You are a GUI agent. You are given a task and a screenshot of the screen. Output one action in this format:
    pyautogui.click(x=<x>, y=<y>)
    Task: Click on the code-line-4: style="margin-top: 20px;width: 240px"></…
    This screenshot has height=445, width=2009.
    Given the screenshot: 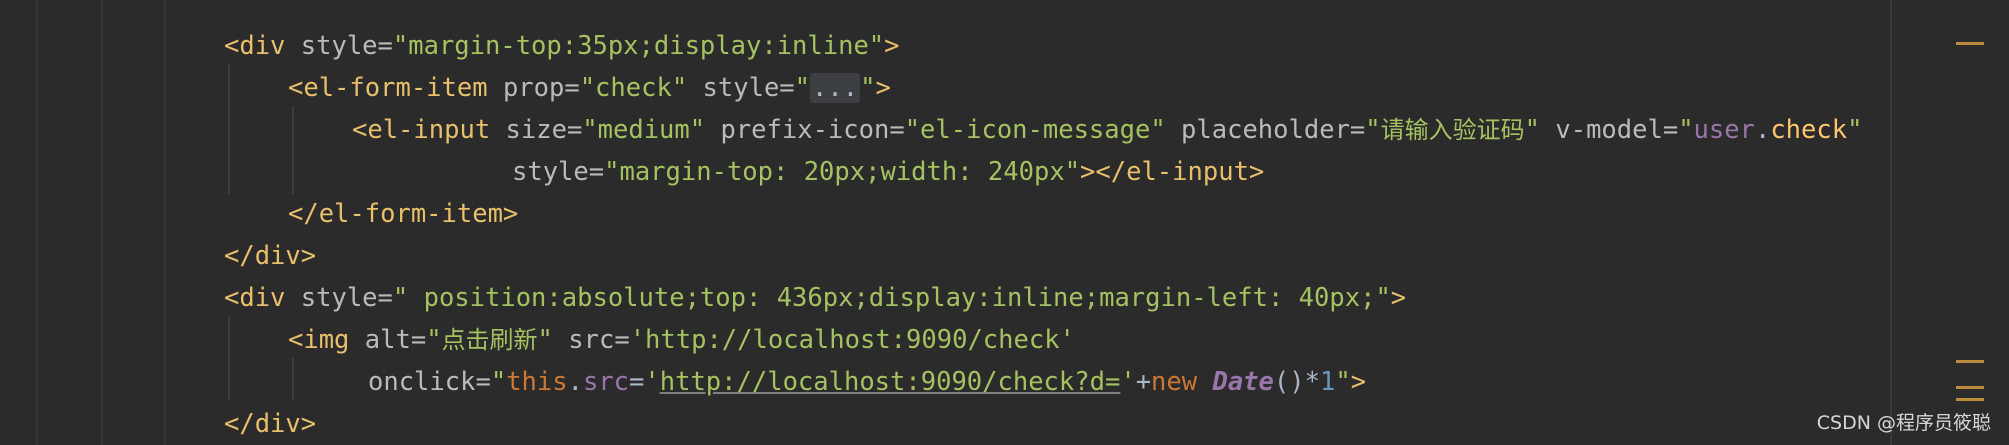 What is the action you would take?
    pyautogui.click(x=888, y=172)
    